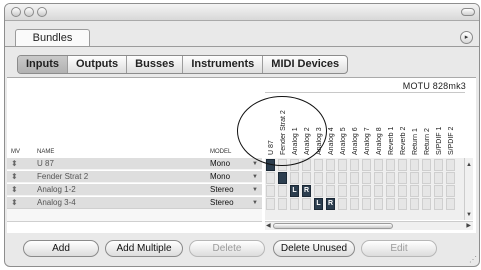  What do you see at coordinates (314, 248) in the screenshot?
I see `delete-unused-button: Delete Unused` at bounding box center [314, 248].